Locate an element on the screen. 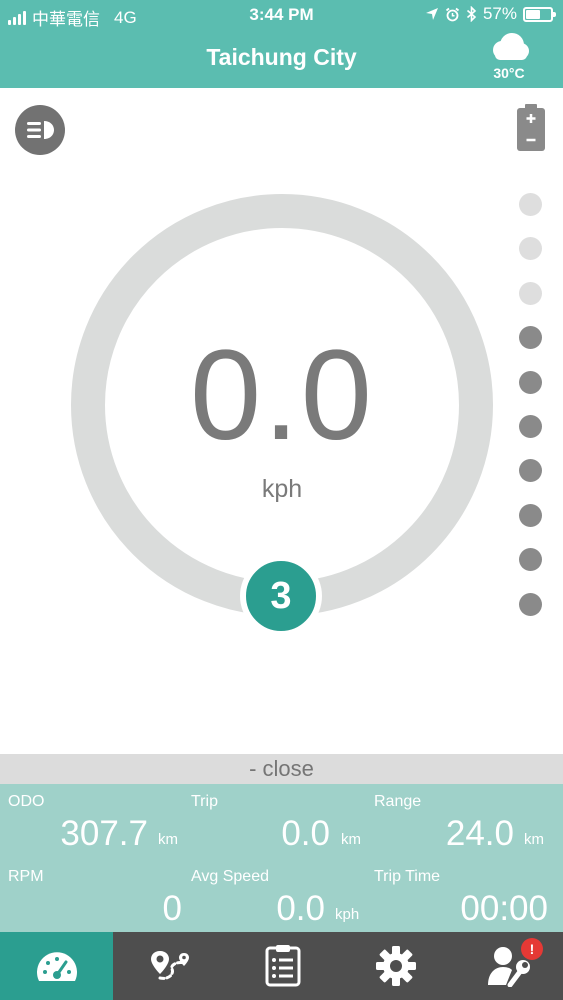  assist-level-badge: 3 is located at coordinates (281, 596).